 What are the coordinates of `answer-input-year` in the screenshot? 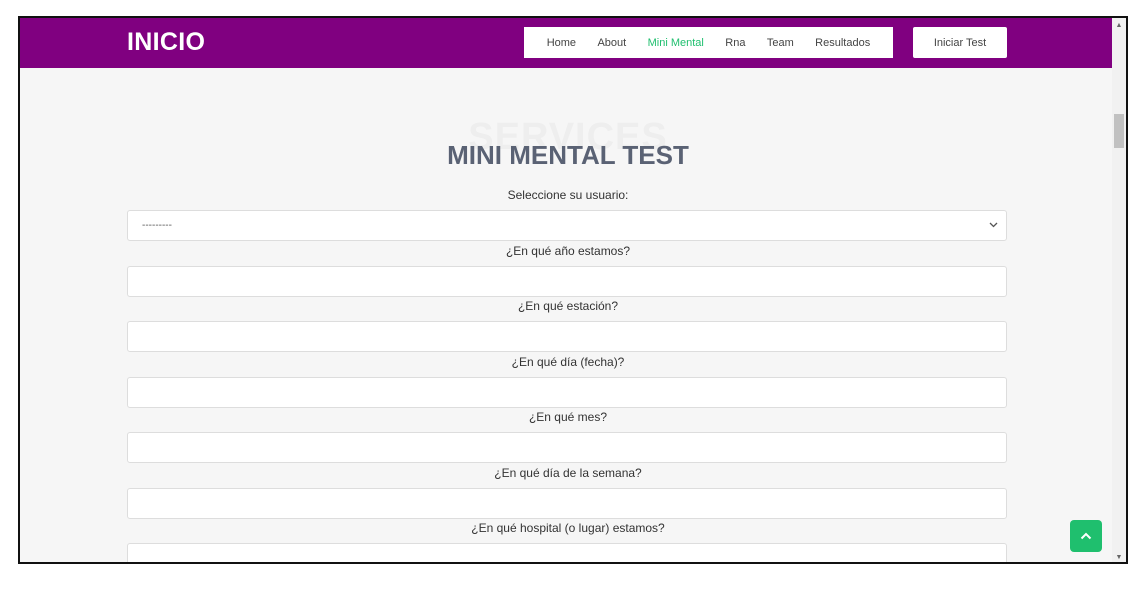 It's located at (567, 281).